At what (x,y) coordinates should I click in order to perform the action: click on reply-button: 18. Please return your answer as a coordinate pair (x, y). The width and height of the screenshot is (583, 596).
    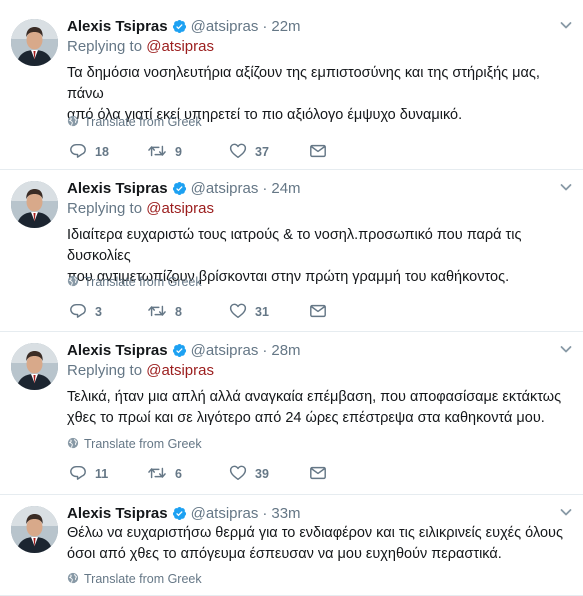
    Looking at the image, I should click on (89, 152).